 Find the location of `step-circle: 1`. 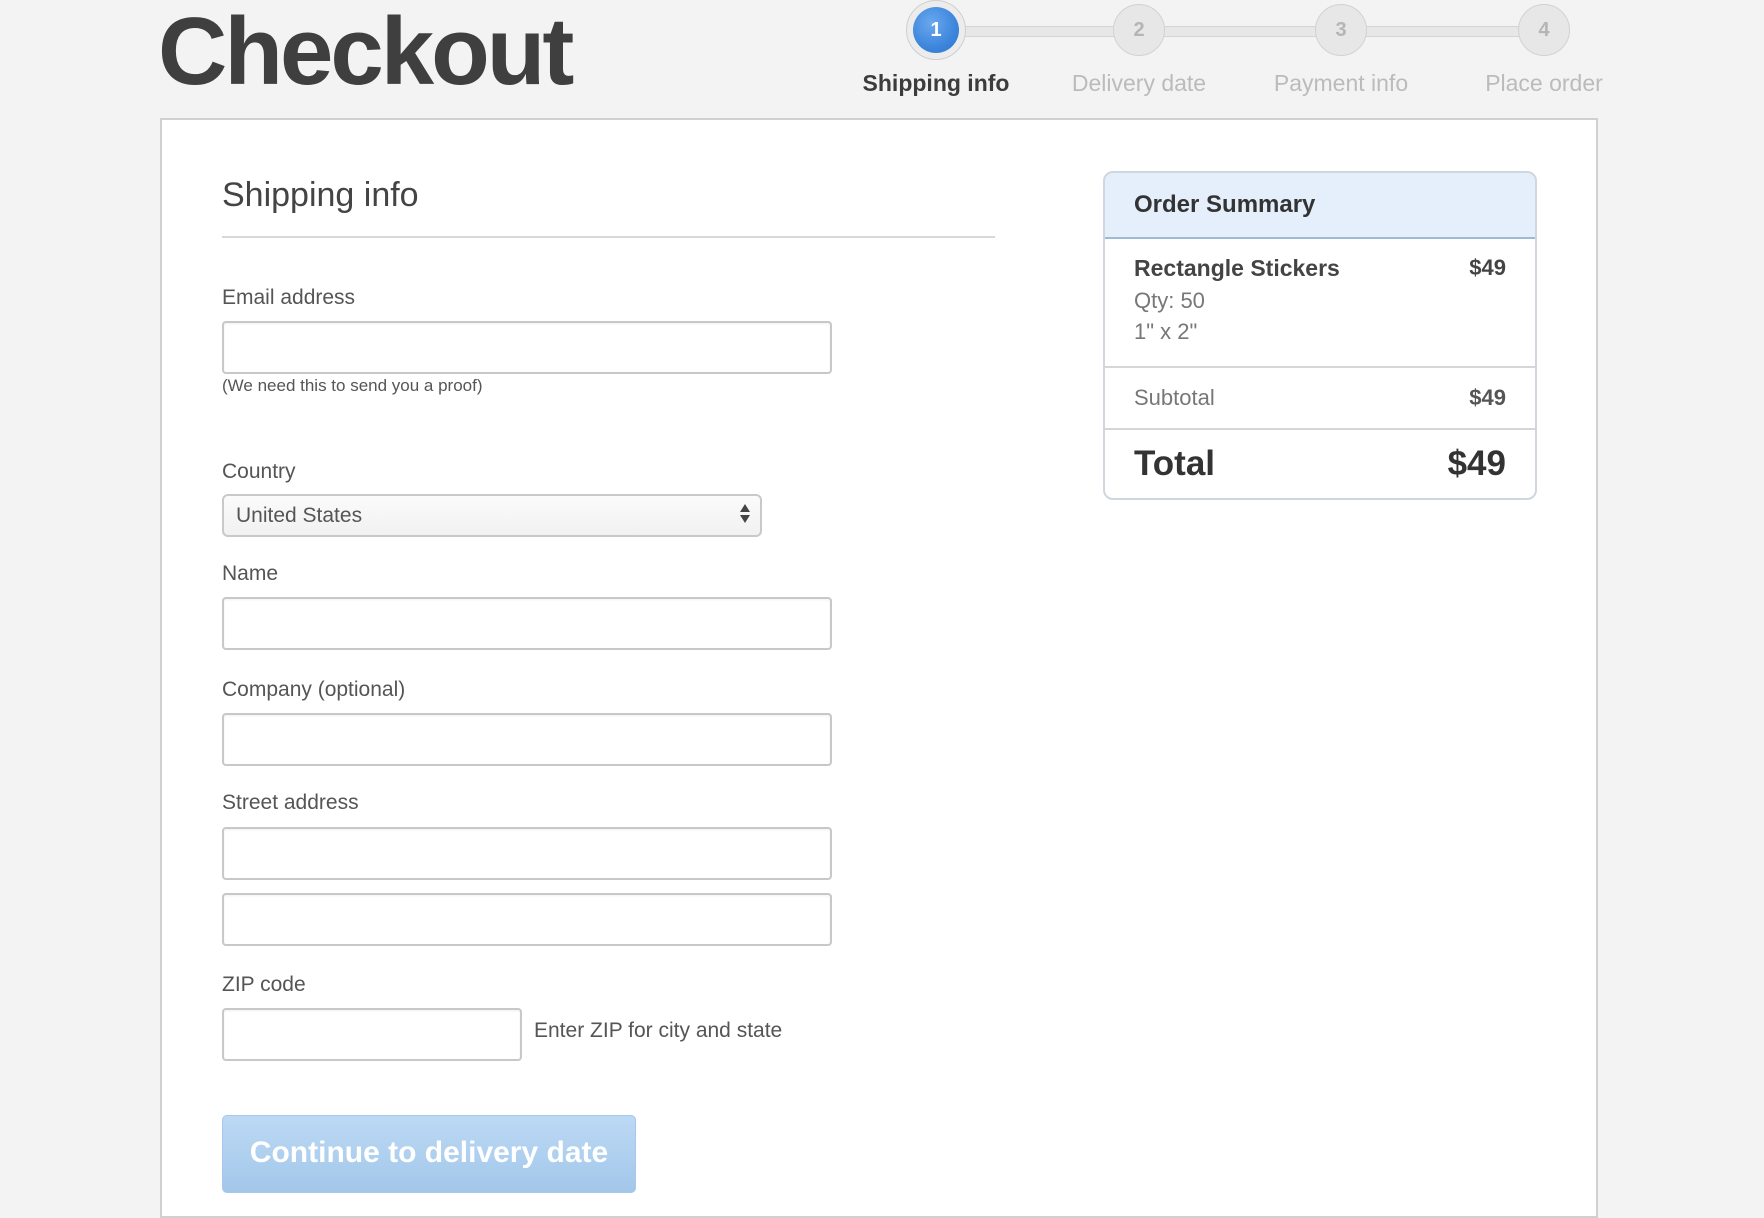

step-circle: 1 is located at coordinates (936, 30).